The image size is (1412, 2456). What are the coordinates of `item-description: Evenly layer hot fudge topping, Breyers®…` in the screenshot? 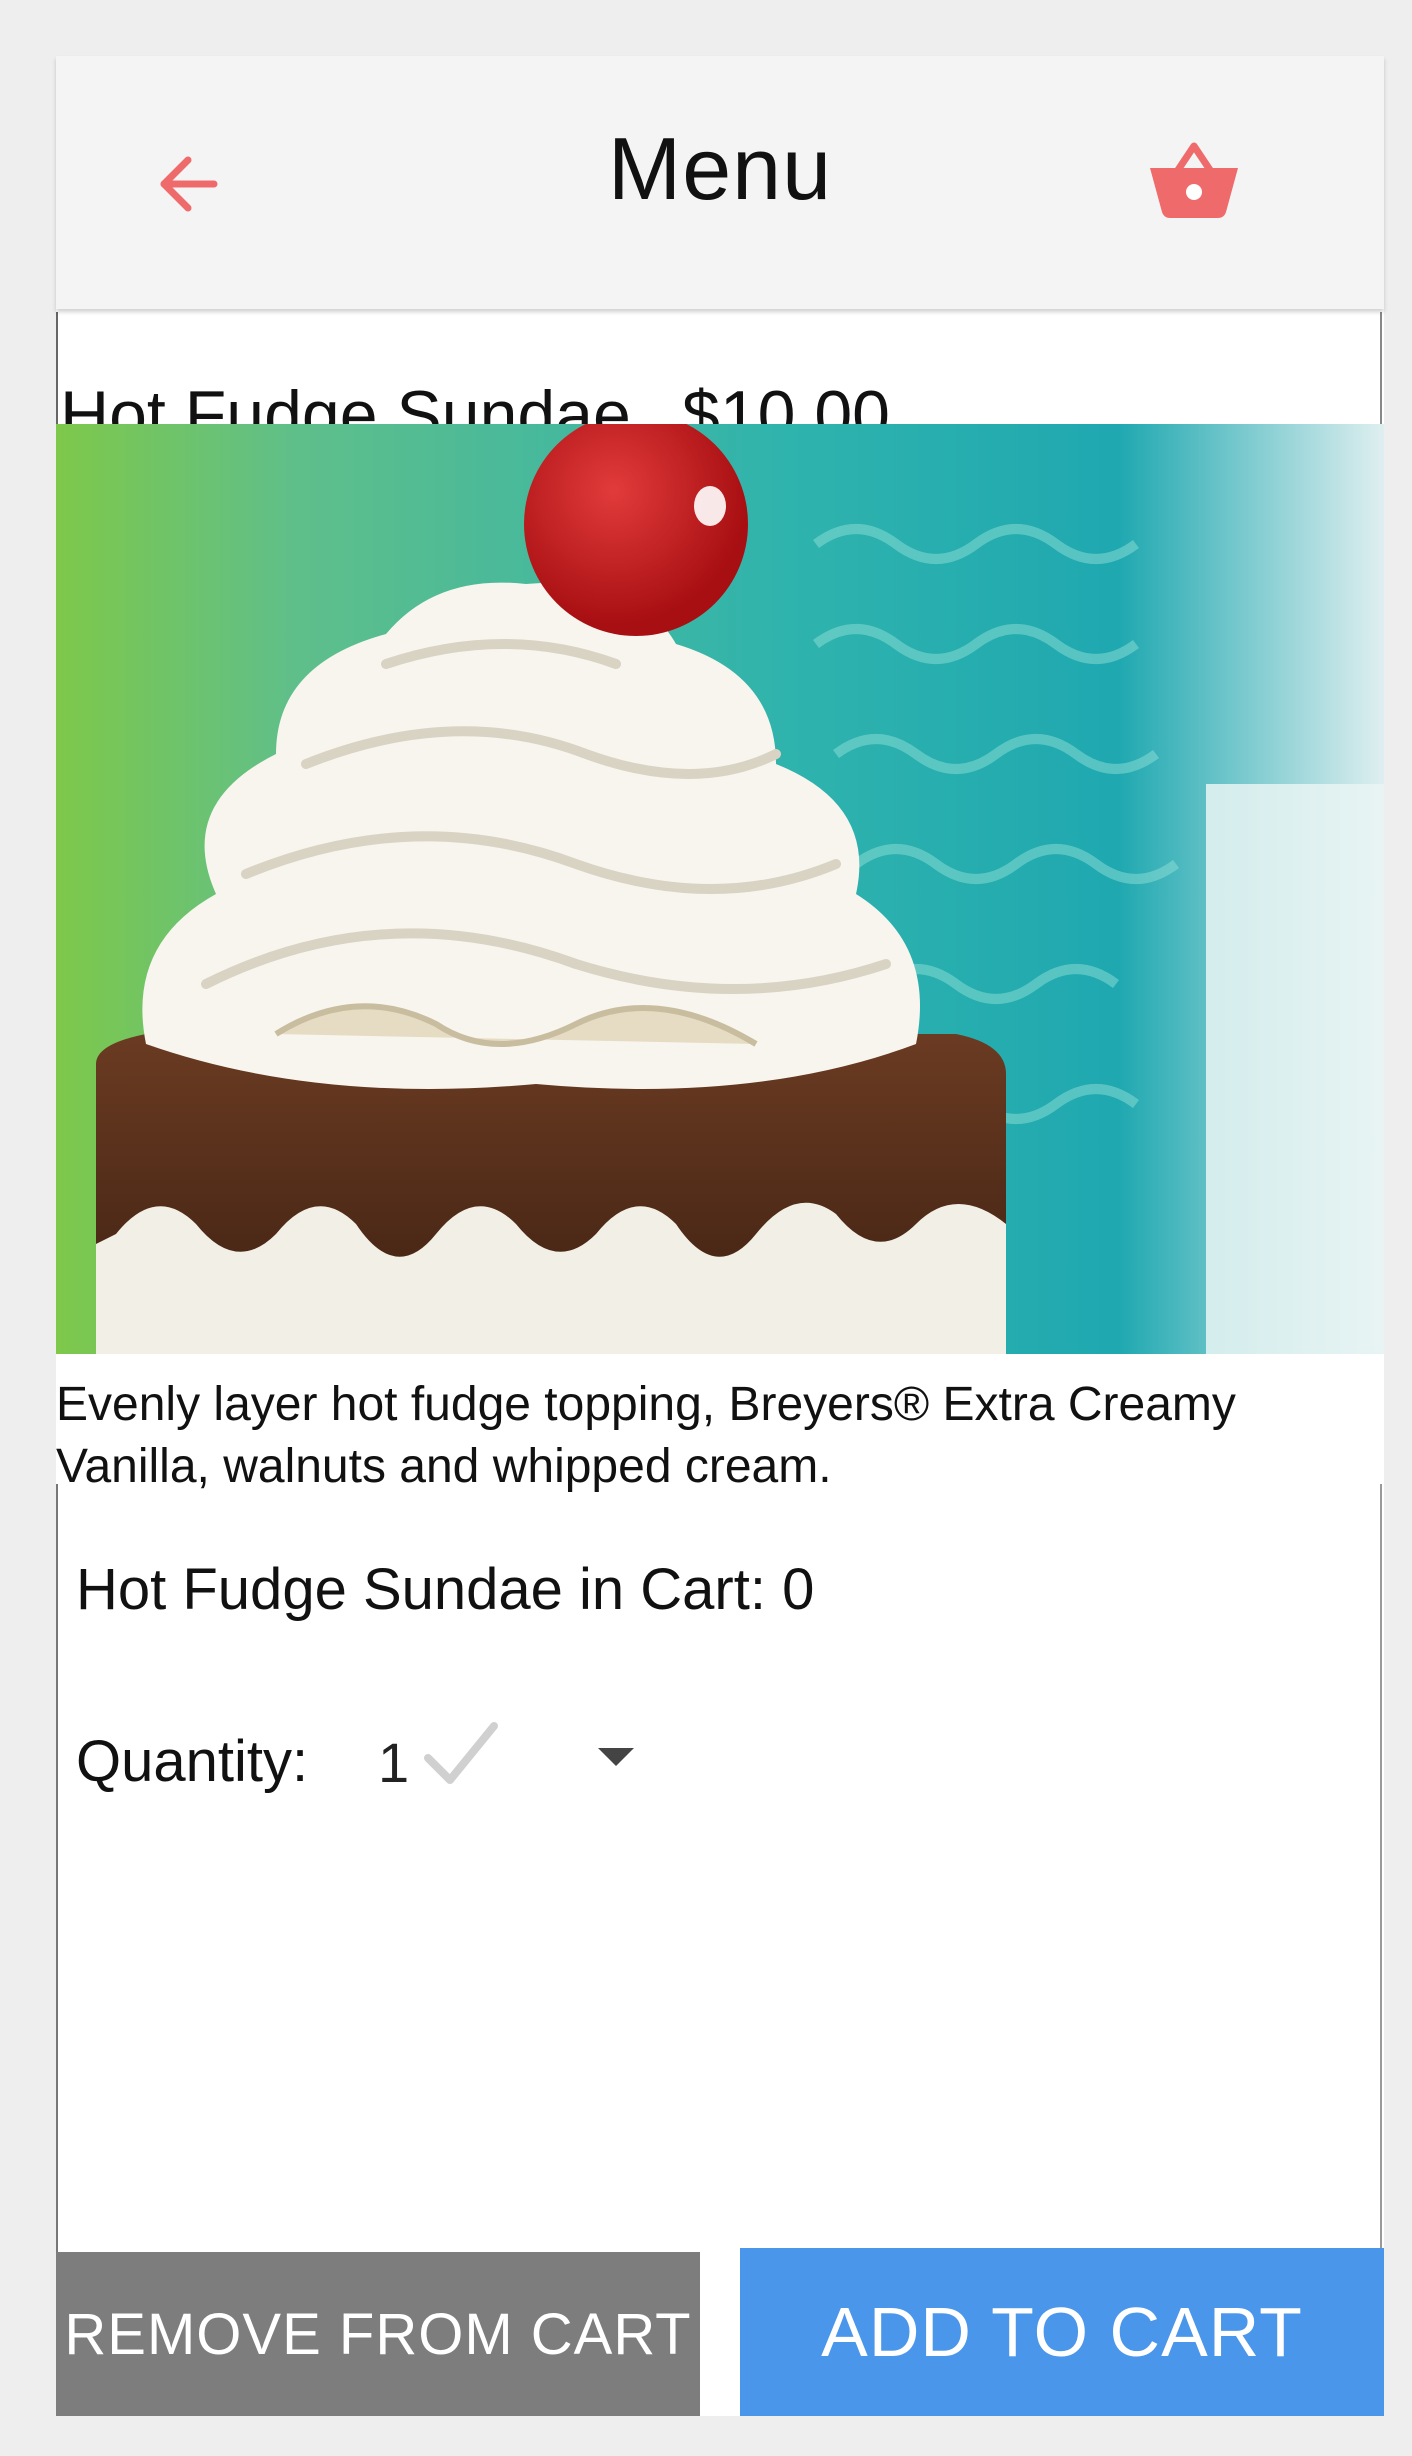 It's located at (646, 1435).